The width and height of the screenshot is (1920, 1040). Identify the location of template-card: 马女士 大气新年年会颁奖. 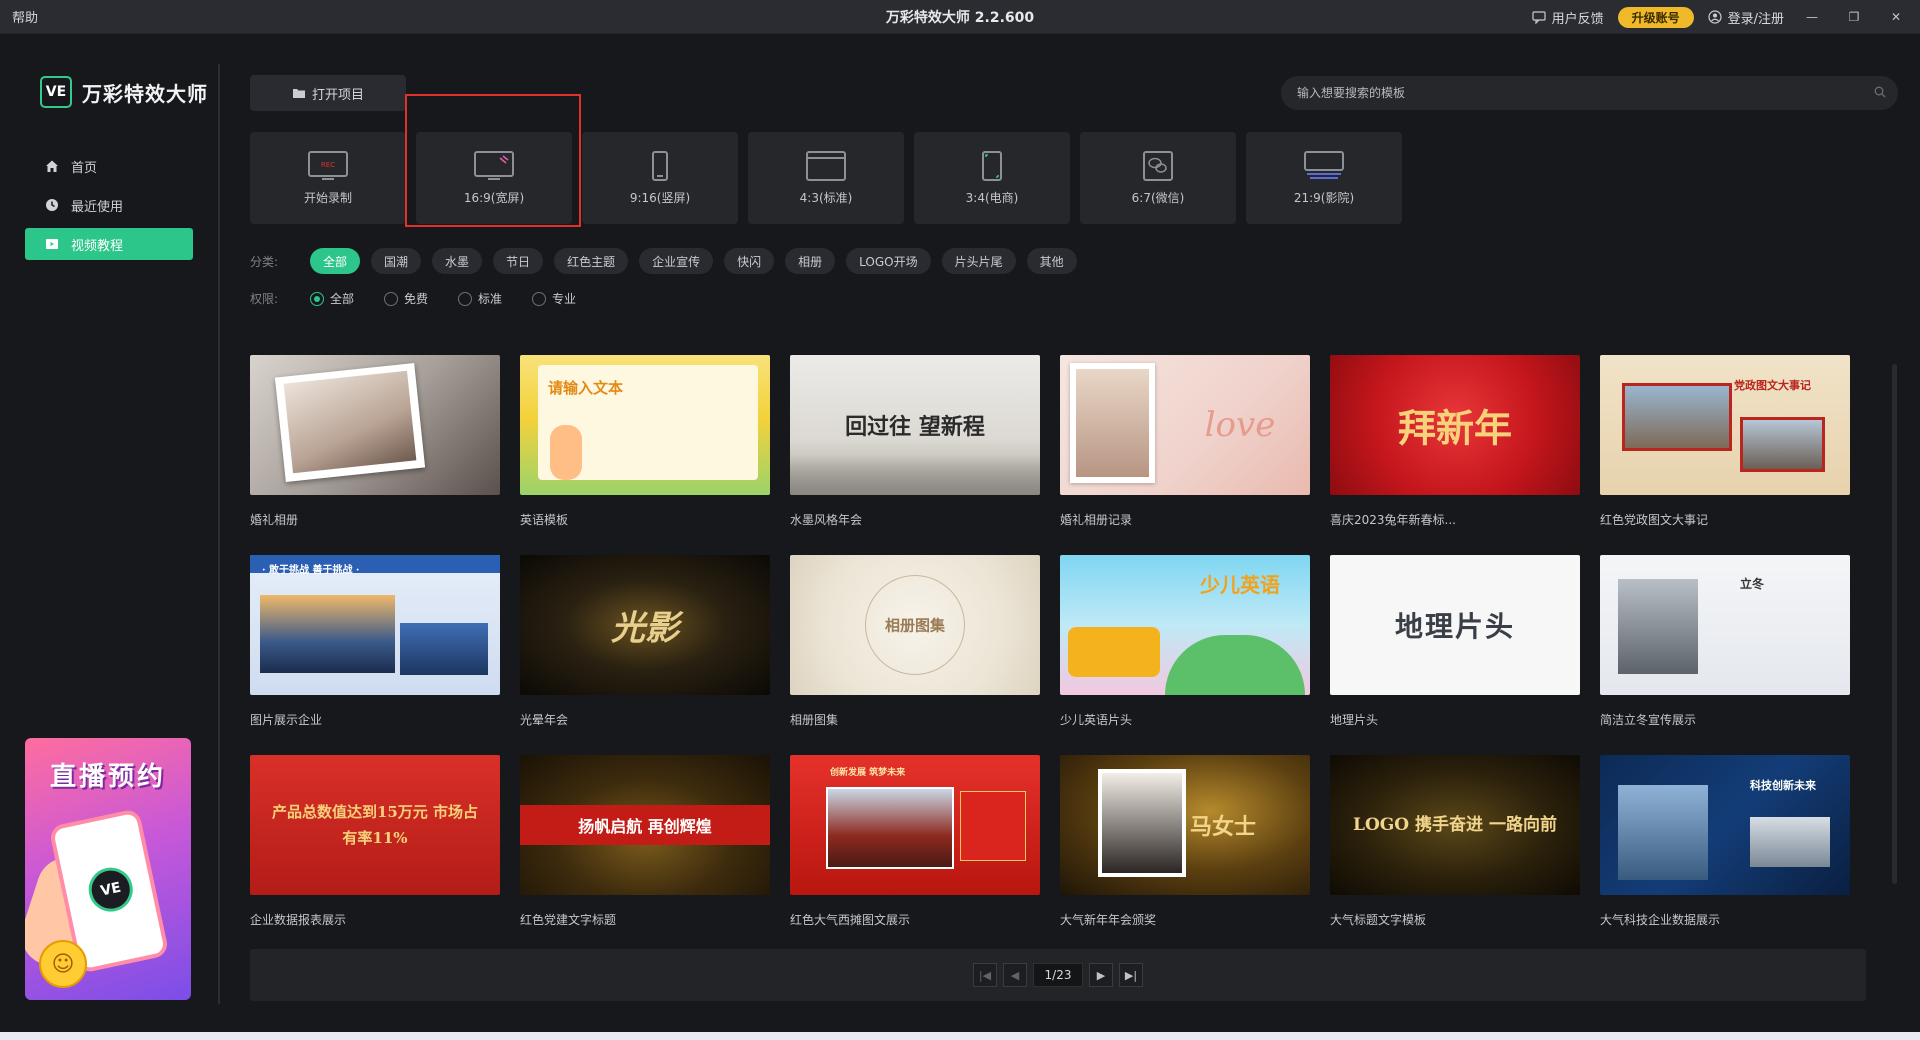
(1185, 841).